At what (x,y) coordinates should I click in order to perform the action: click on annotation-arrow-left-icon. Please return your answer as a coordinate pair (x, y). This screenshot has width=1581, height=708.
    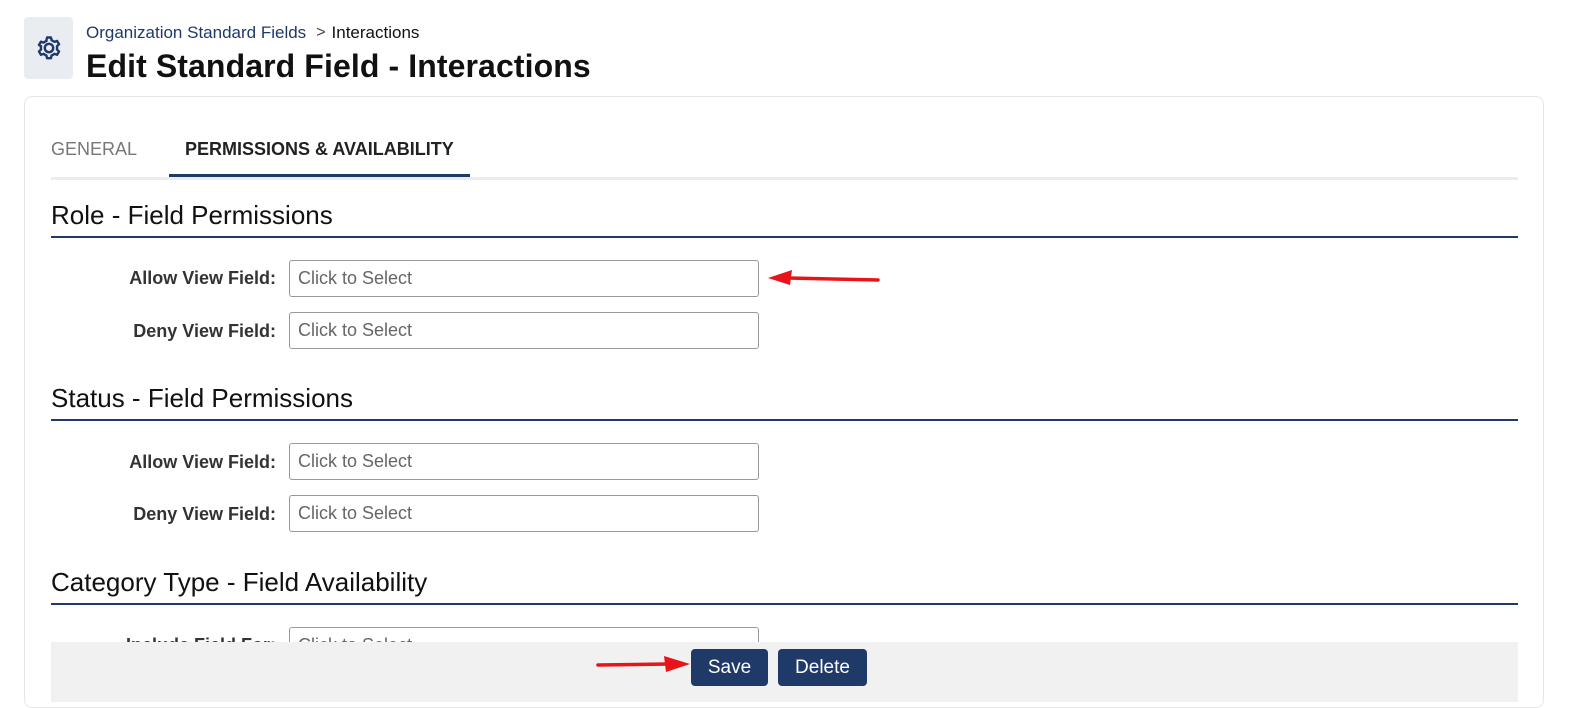
    Looking at the image, I should click on (824, 277).